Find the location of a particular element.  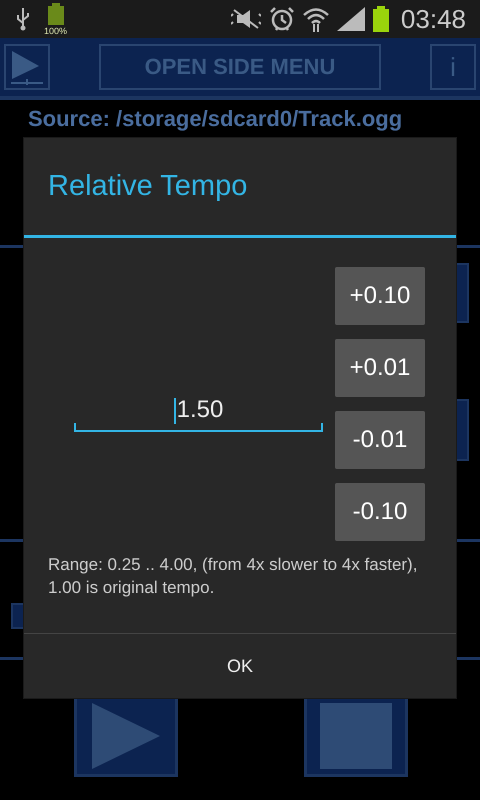

dialog-title: Relative Tempo is located at coordinates (147, 186).